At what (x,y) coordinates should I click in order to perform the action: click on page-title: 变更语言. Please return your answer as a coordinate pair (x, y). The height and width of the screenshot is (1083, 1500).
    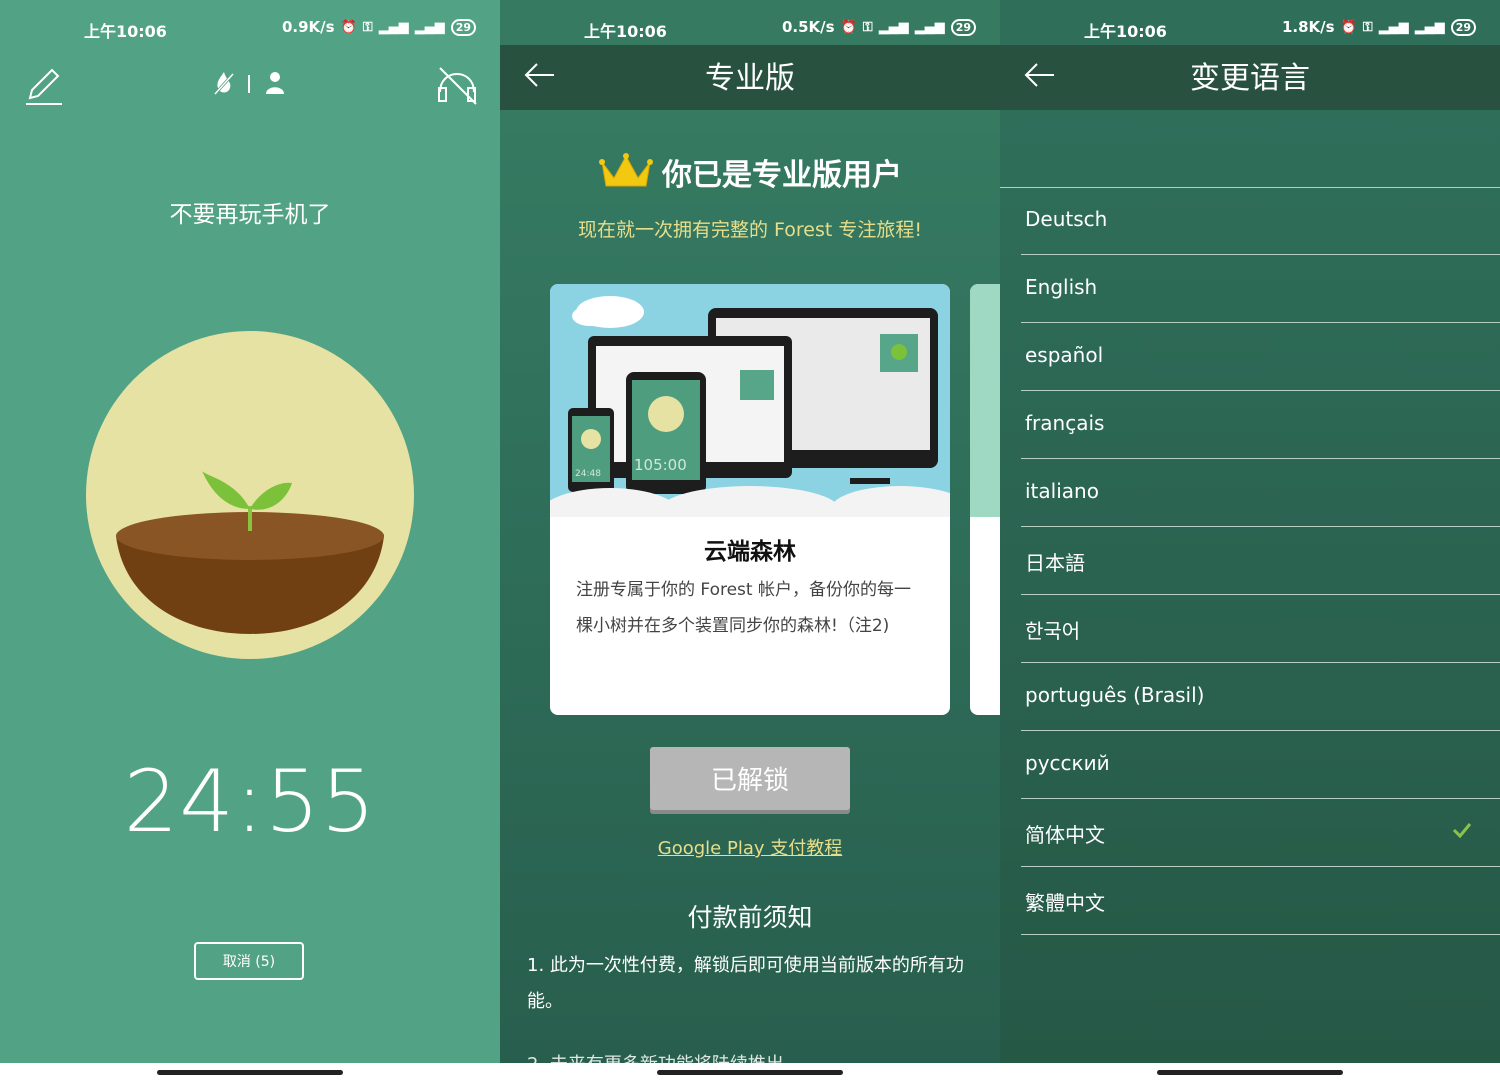
    Looking at the image, I should click on (1250, 78).